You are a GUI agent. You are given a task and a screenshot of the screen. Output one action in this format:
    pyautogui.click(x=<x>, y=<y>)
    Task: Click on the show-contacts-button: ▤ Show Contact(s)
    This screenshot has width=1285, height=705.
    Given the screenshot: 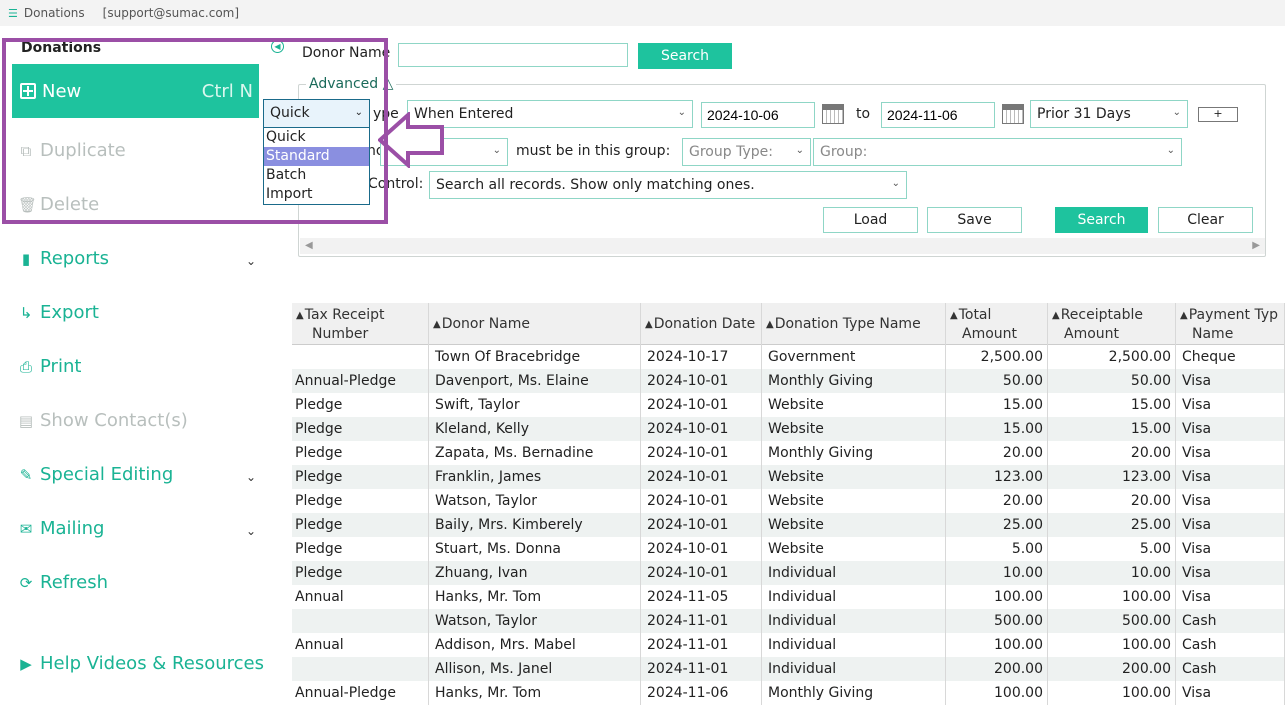 What is the action you would take?
    pyautogui.click(x=103, y=420)
    